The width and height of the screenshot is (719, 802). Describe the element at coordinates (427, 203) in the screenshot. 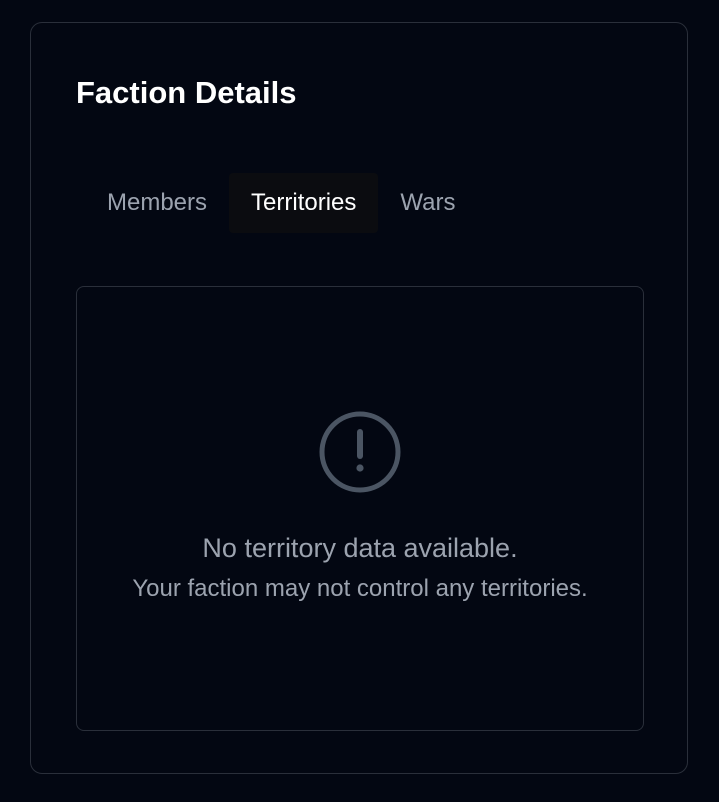

I see `tab-wars: Wars` at that location.